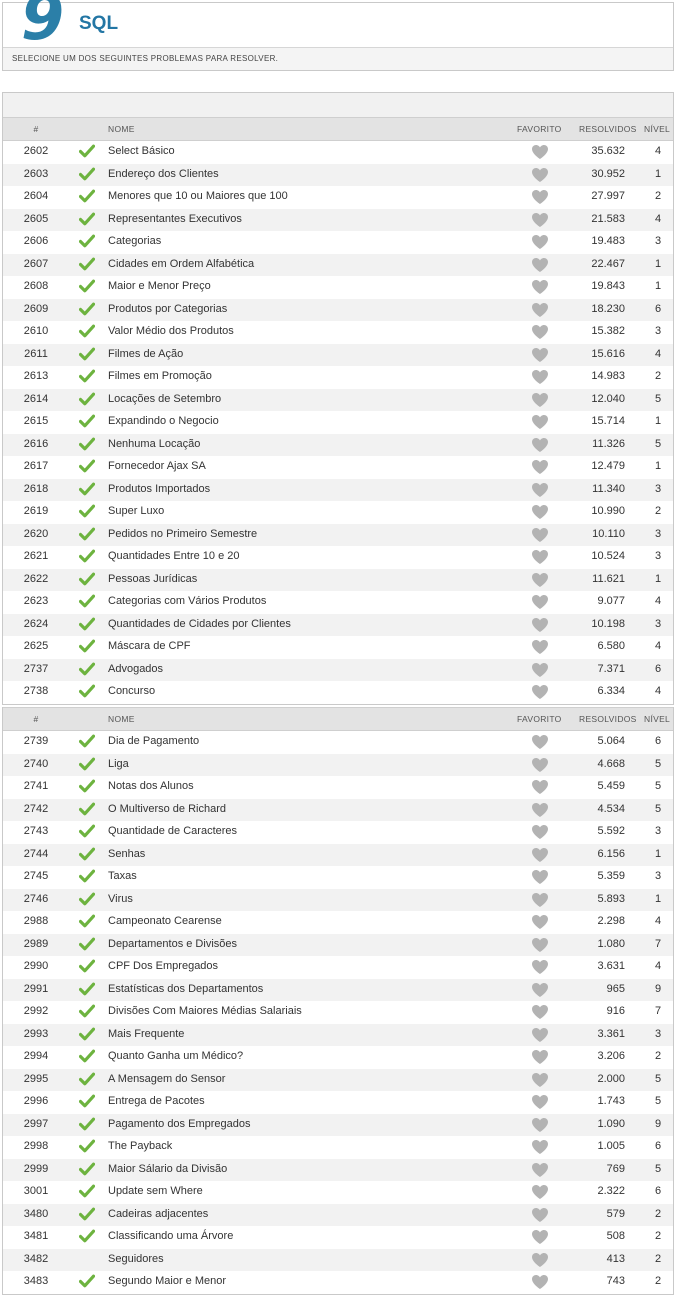 This screenshot has height=1295, width=679. I want to click on problem-name-link: Dia de Pagamento, so click(153, 741).